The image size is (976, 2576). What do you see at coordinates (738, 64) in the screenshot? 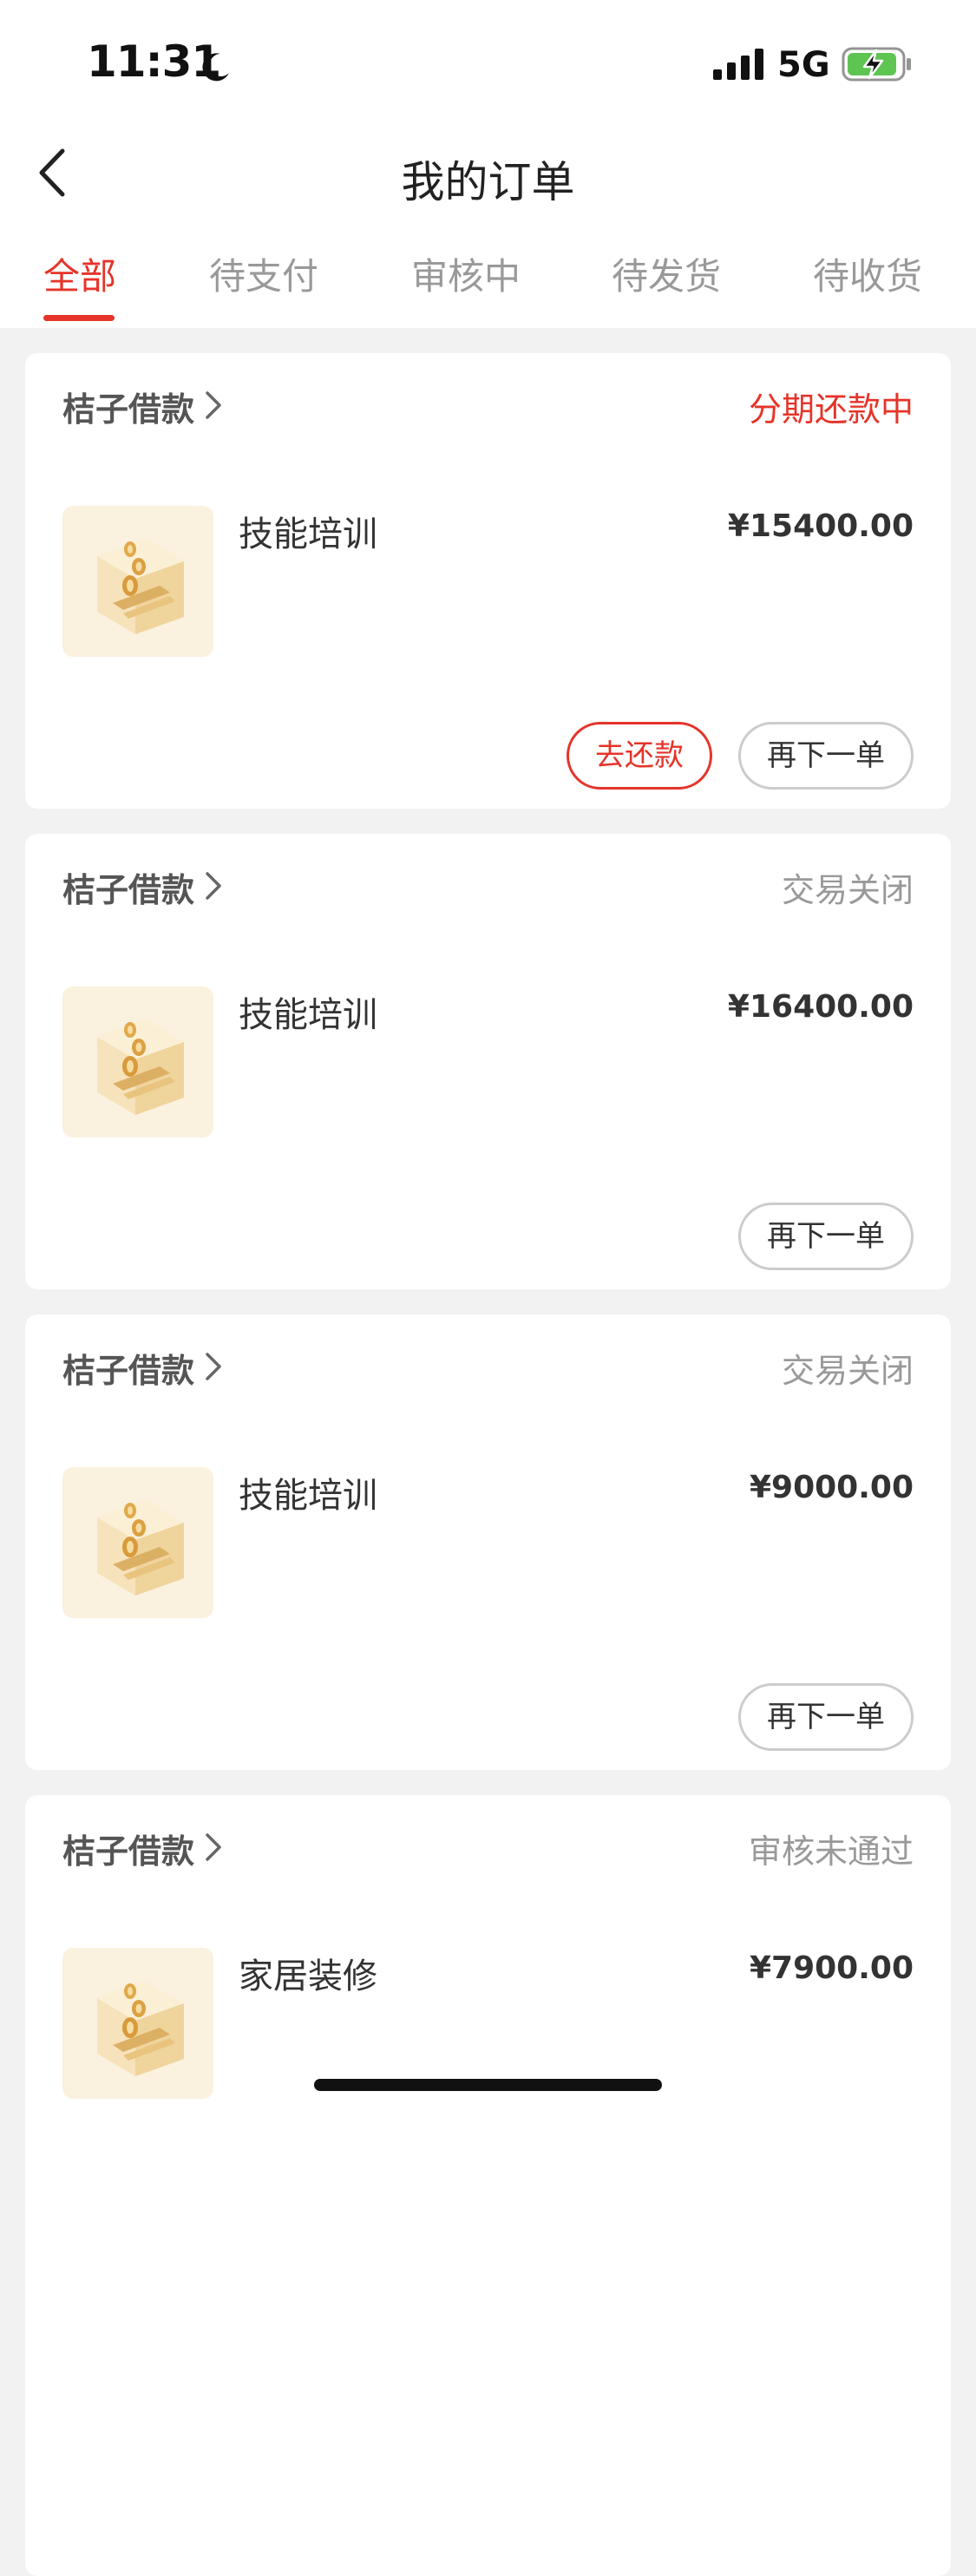
I see `signal-icon` at bounding box center [738, 64].